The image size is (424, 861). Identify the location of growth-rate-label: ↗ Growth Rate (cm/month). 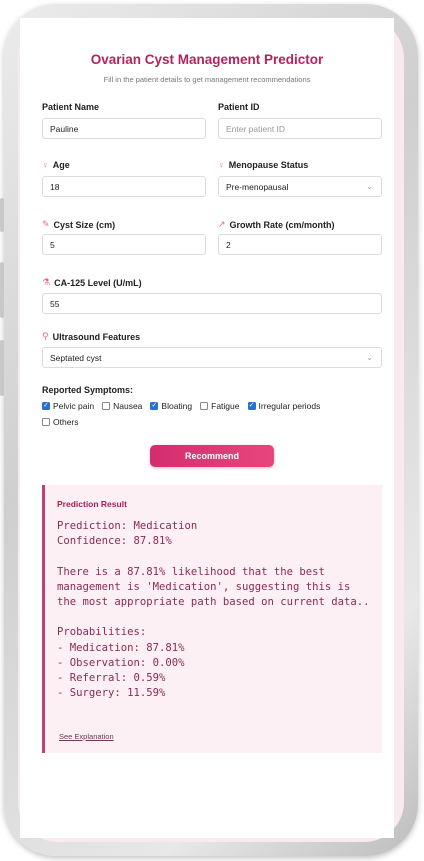
(276, 224).